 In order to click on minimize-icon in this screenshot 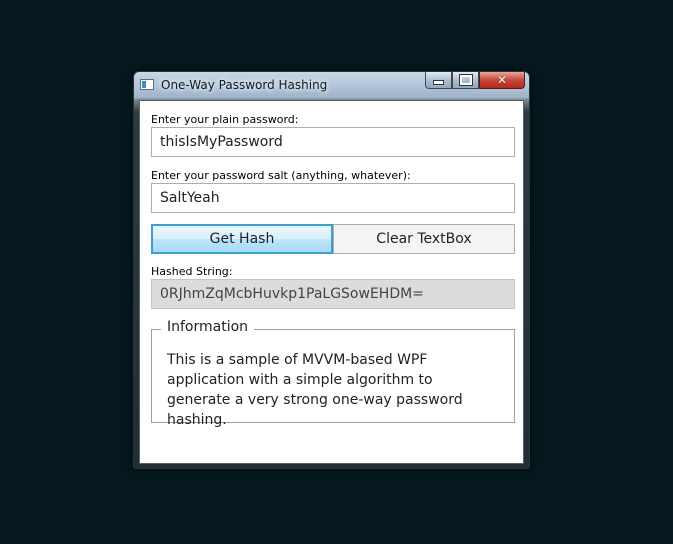, I will do `click(438, 82)`.